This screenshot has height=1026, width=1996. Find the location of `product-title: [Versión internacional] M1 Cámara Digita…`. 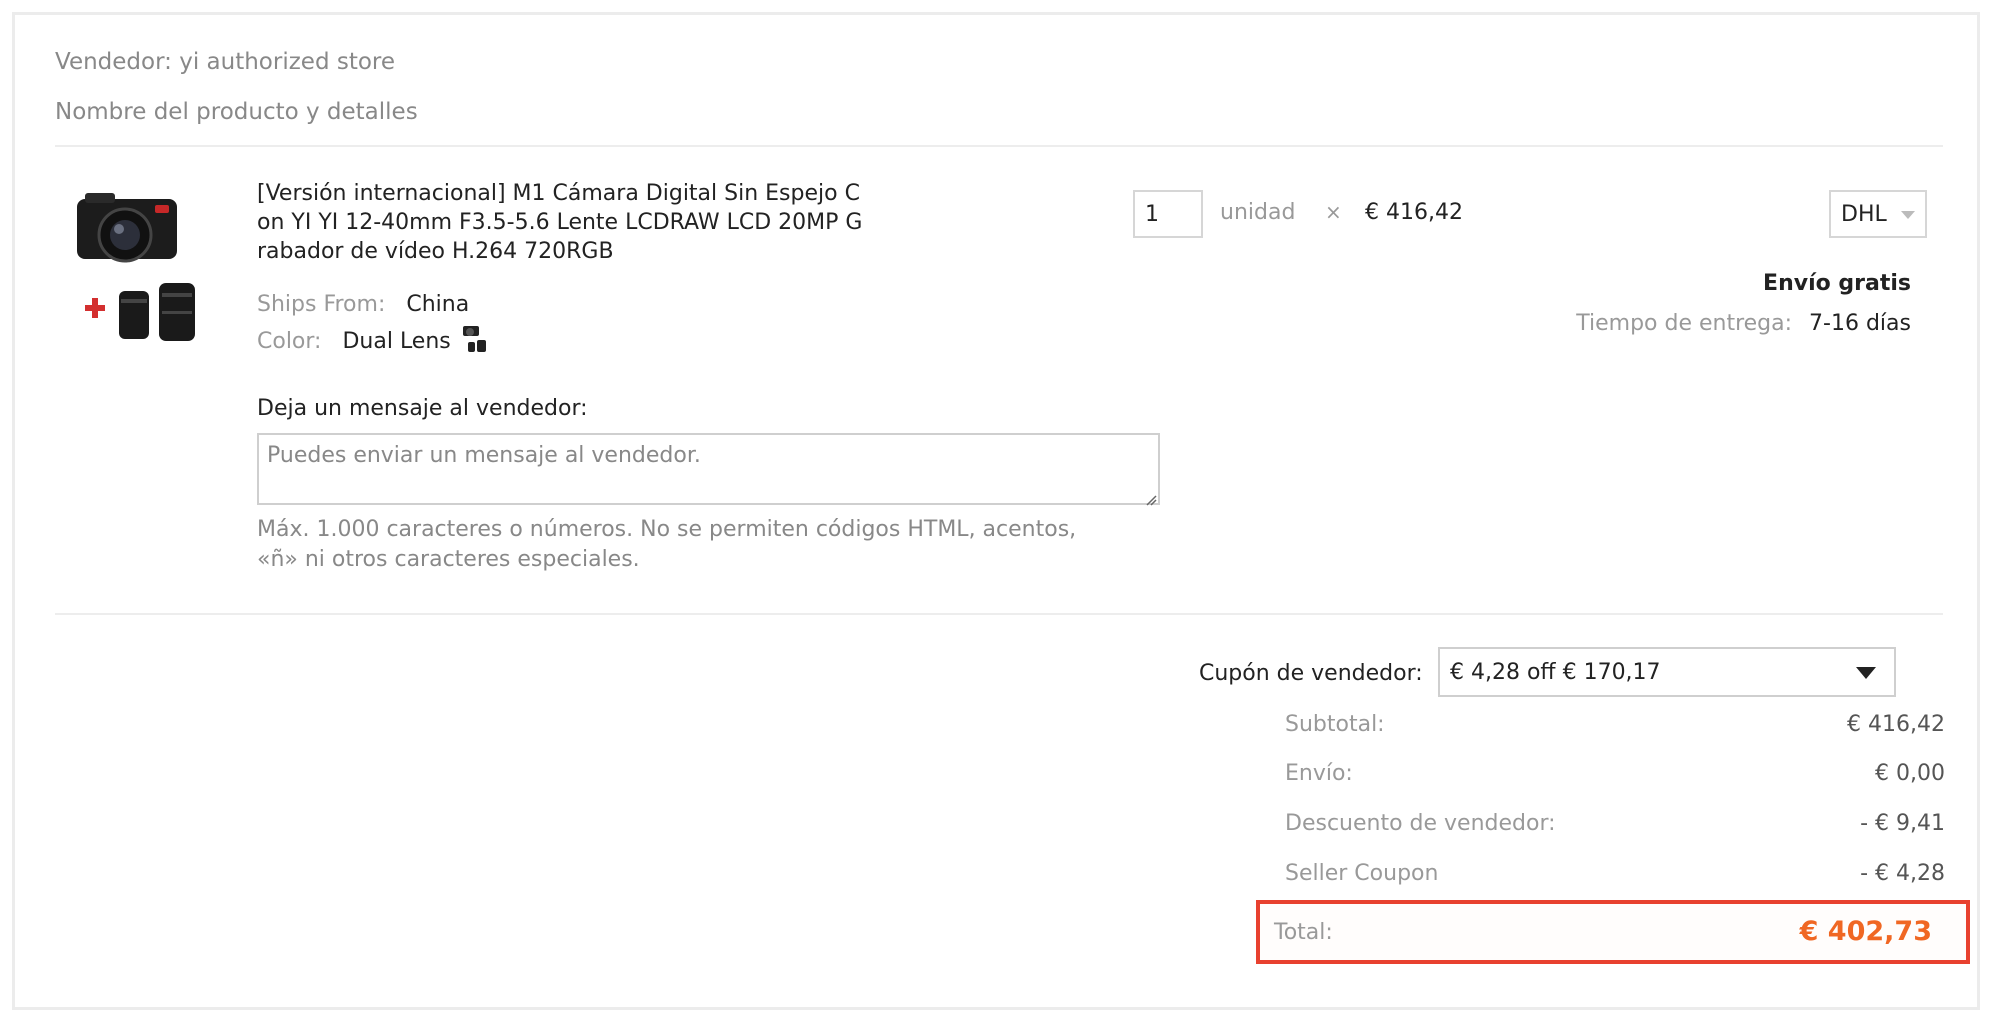

product-title: [Versión internacional] M1 Cámara Digita… is located at coordinates (577, 222).